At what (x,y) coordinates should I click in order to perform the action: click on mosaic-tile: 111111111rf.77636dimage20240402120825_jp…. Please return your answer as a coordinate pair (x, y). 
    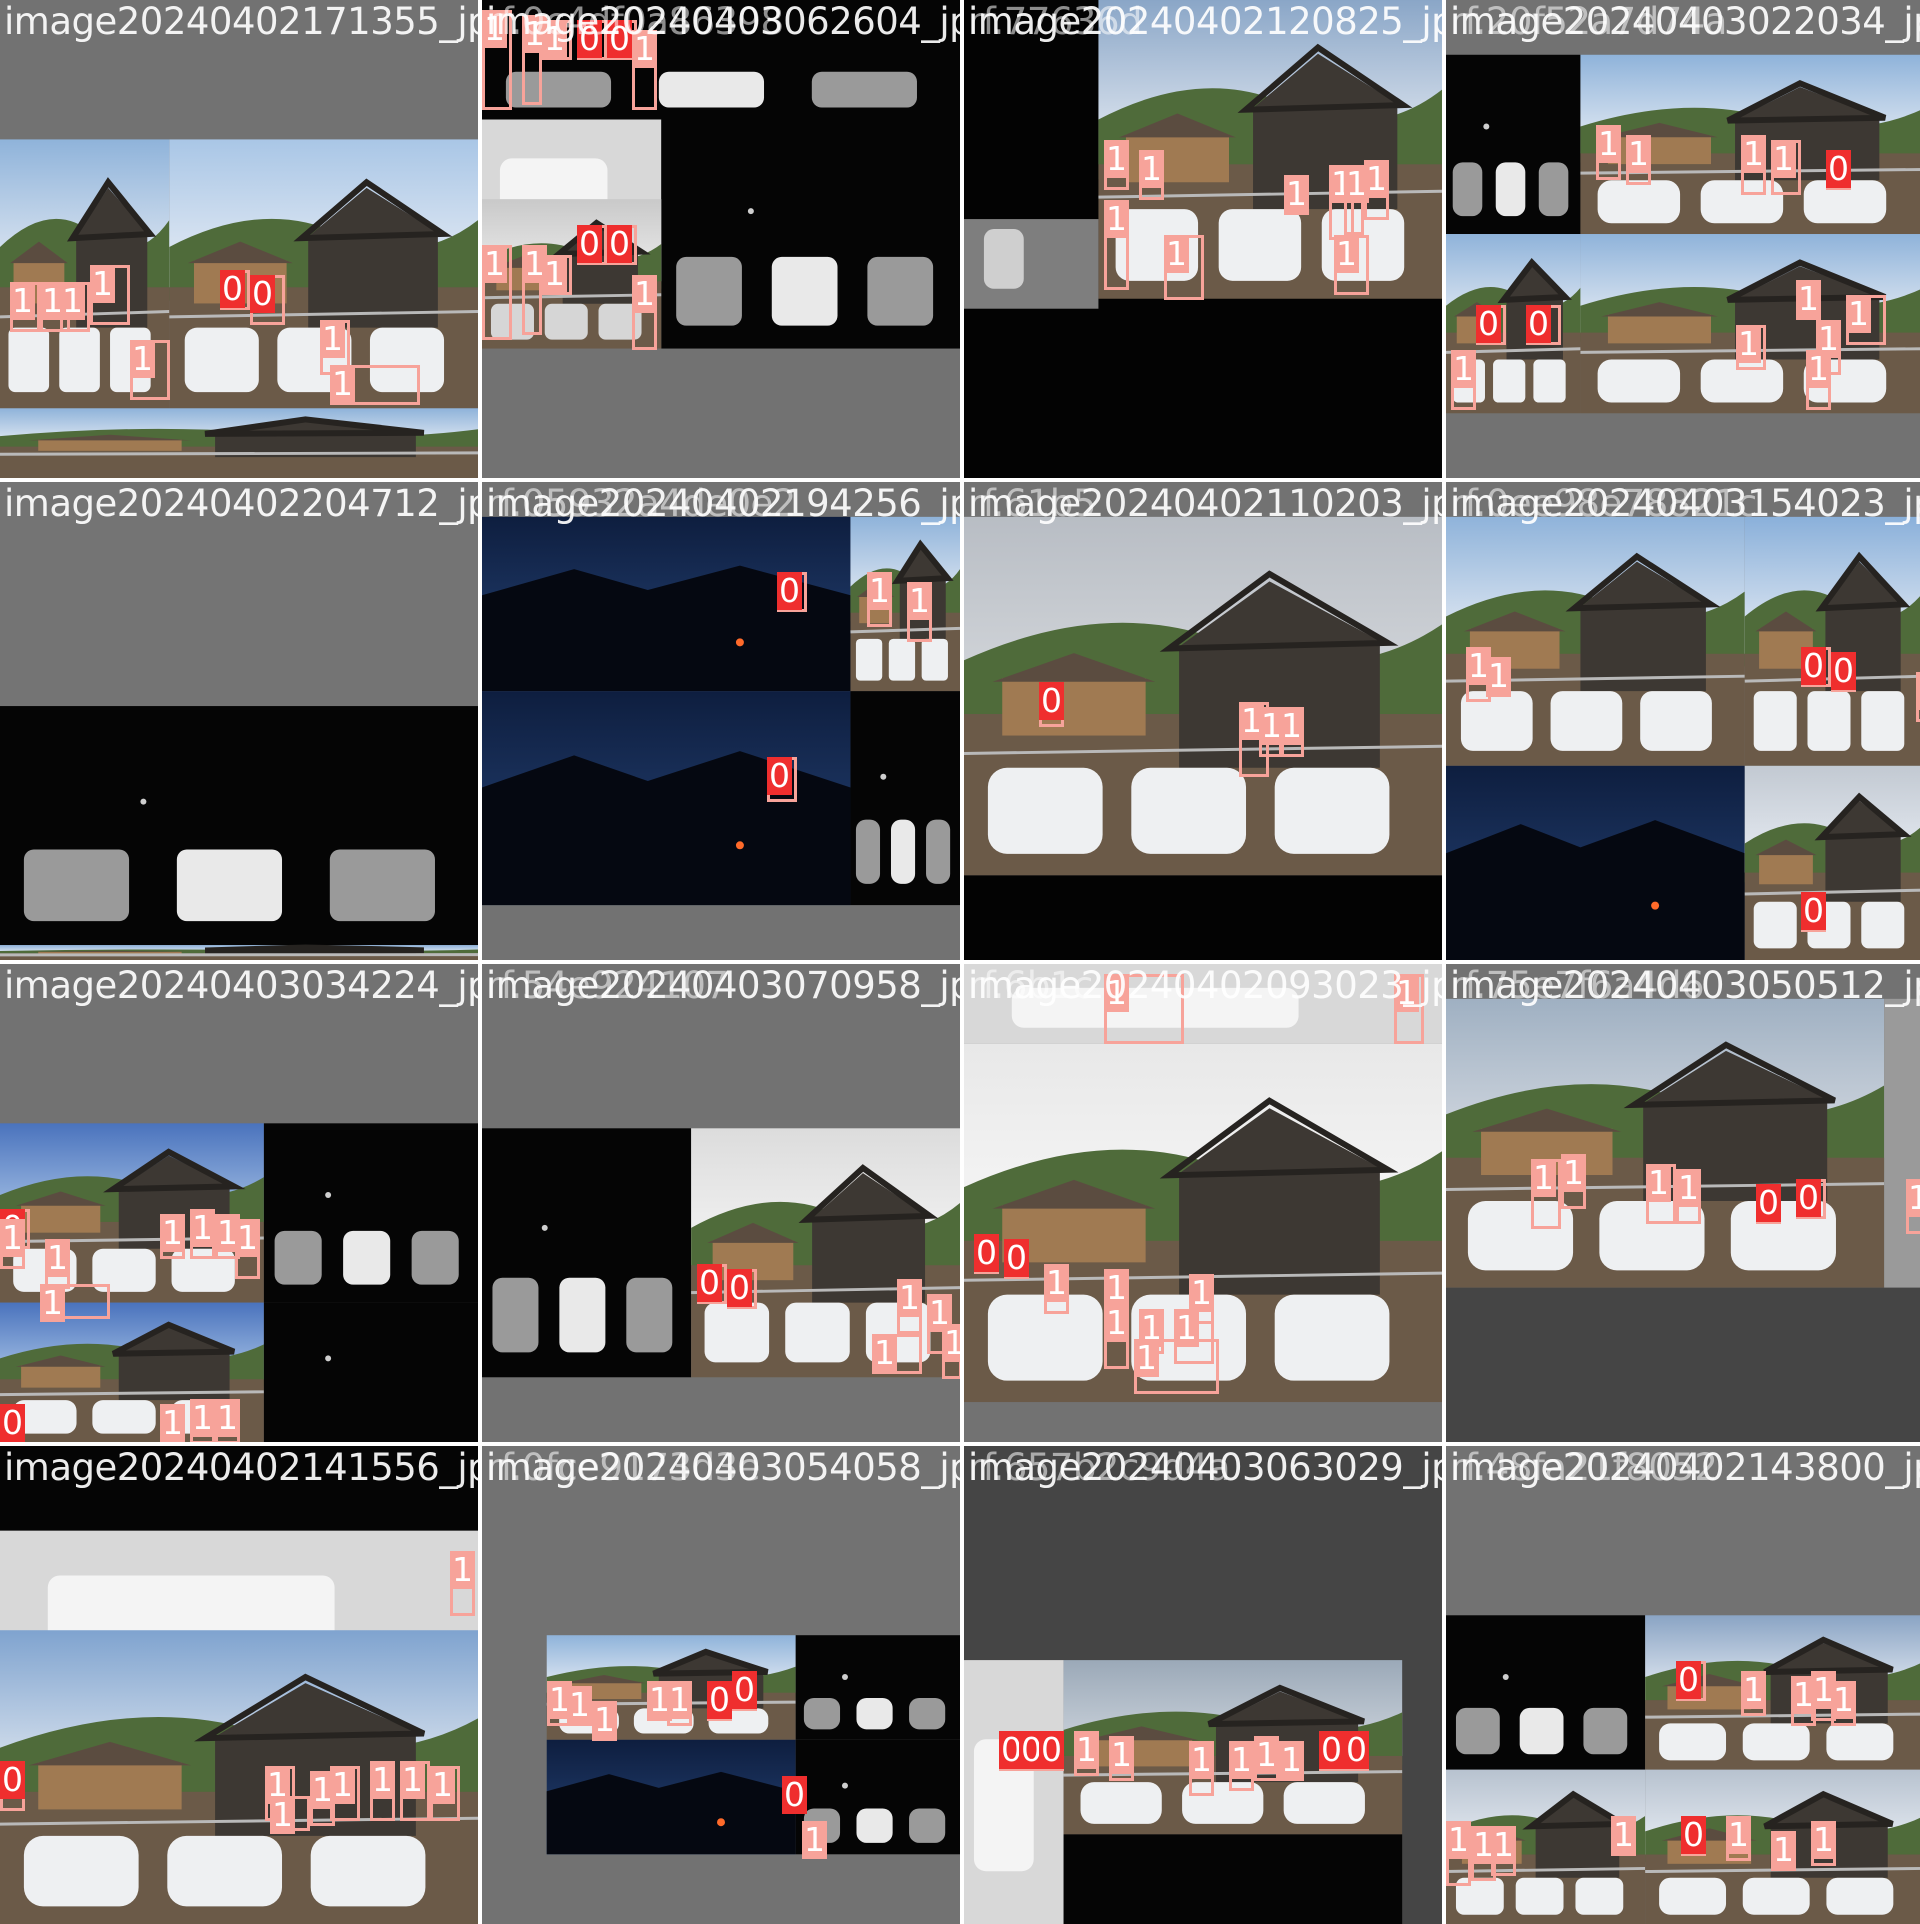
    Looking at the image, I should click on (1203, 239).